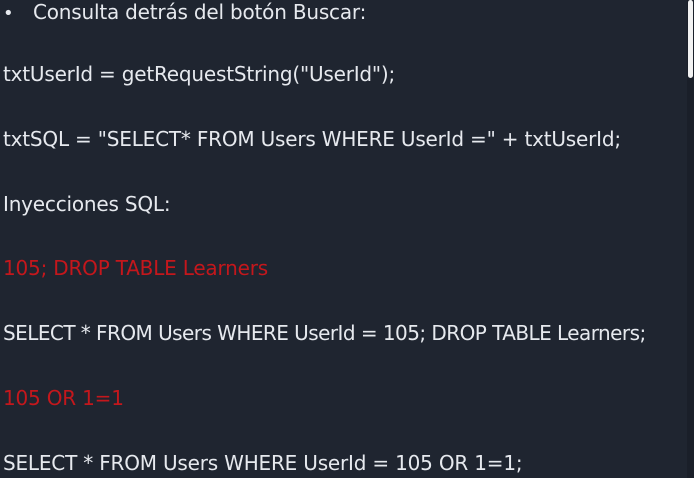 This screenshot has width=694, height=478. I want to click on payload-or-true: 105 OR 1=1, so click(63, 398).